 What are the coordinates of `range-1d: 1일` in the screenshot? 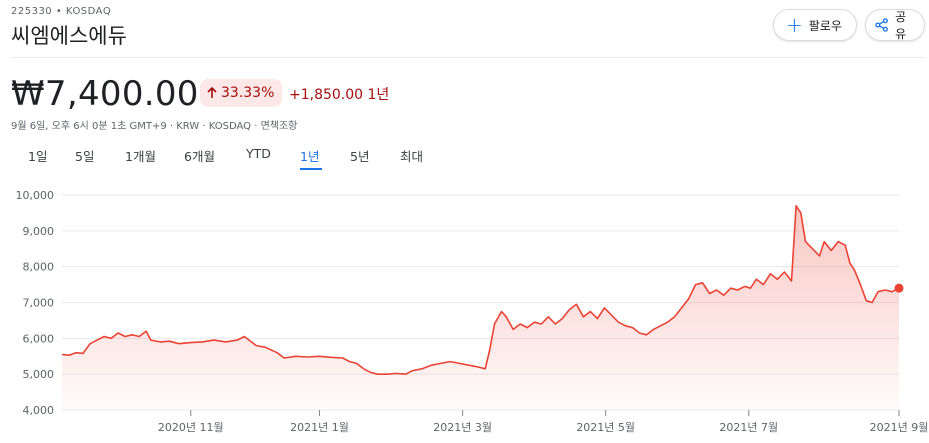 It's located at (37, 155).